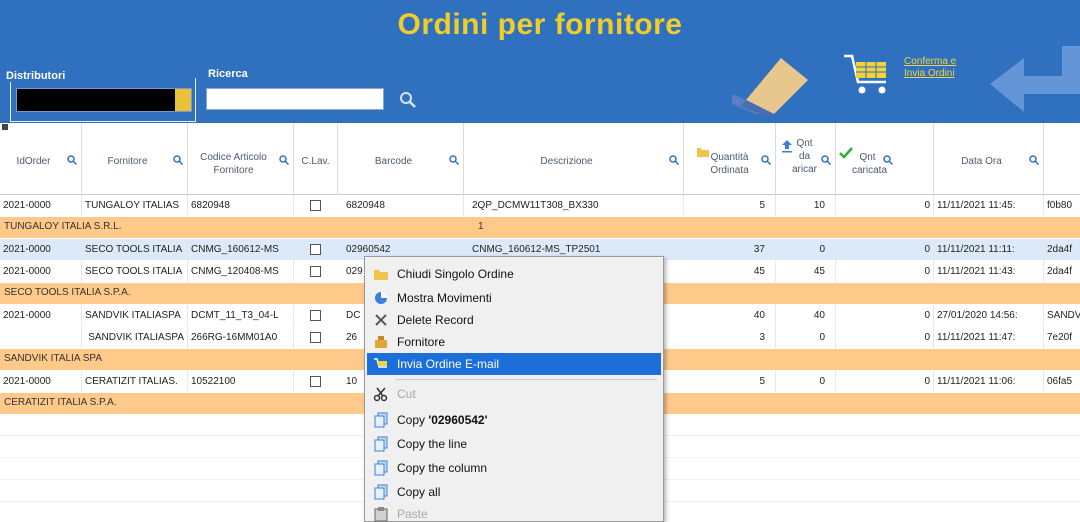 The width and height of the screenshot is (1080, 522). What do you see at coordinates (233, 170) in the screenshot?
I see `col-code-line2: Fornitore` at bounding box center [233, 170].